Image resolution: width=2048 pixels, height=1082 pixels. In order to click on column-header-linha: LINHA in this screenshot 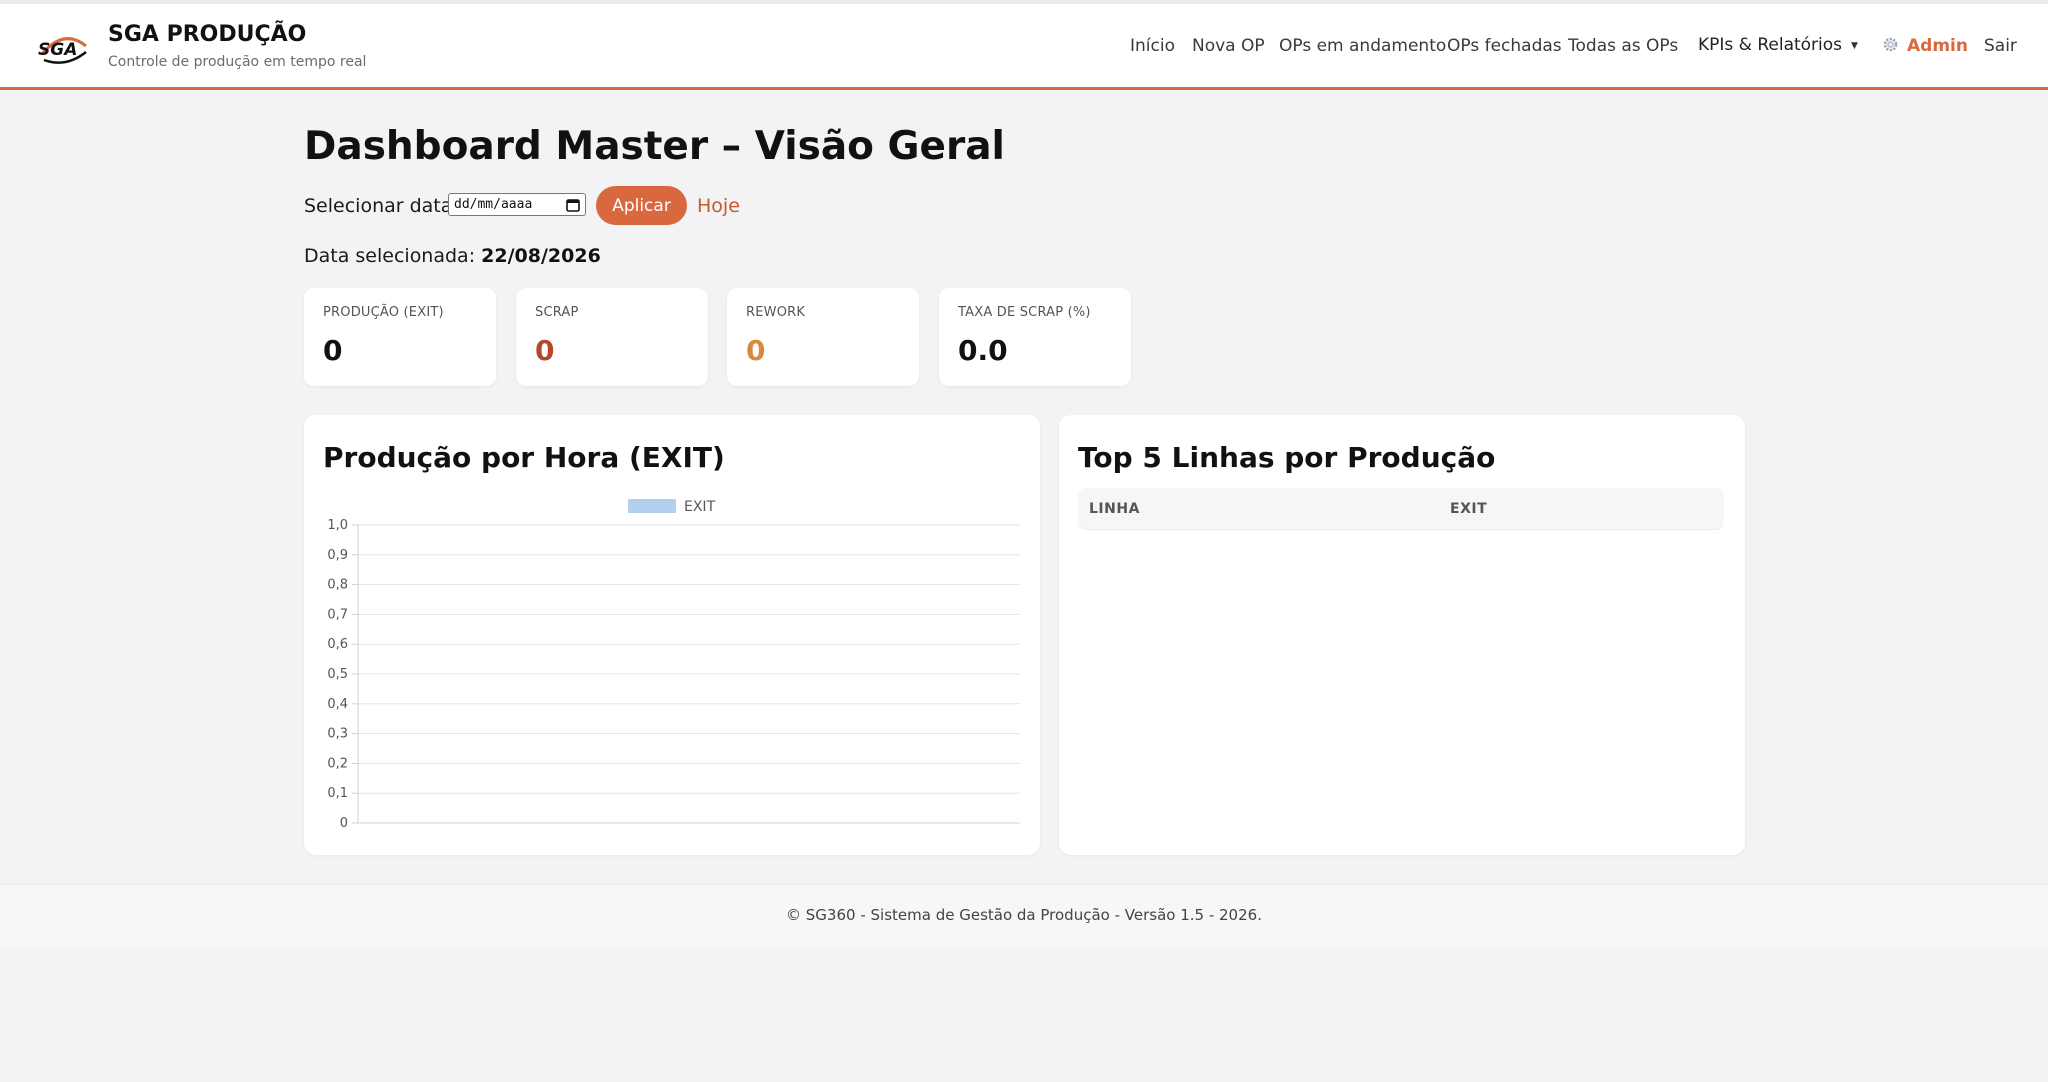, I will do `click(1114, 509)`.